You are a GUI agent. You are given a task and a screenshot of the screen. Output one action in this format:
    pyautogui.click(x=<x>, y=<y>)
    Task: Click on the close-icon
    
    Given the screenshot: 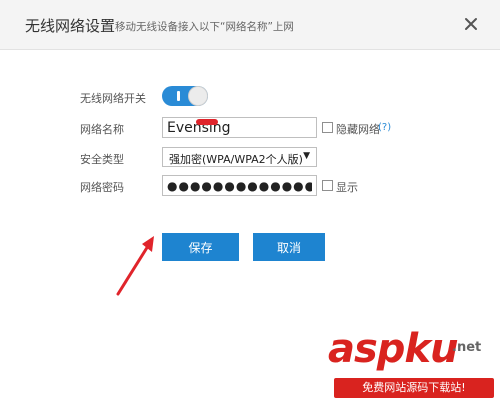 What is the action you would take?
    pyautogui.click(x=471, y=24)
    